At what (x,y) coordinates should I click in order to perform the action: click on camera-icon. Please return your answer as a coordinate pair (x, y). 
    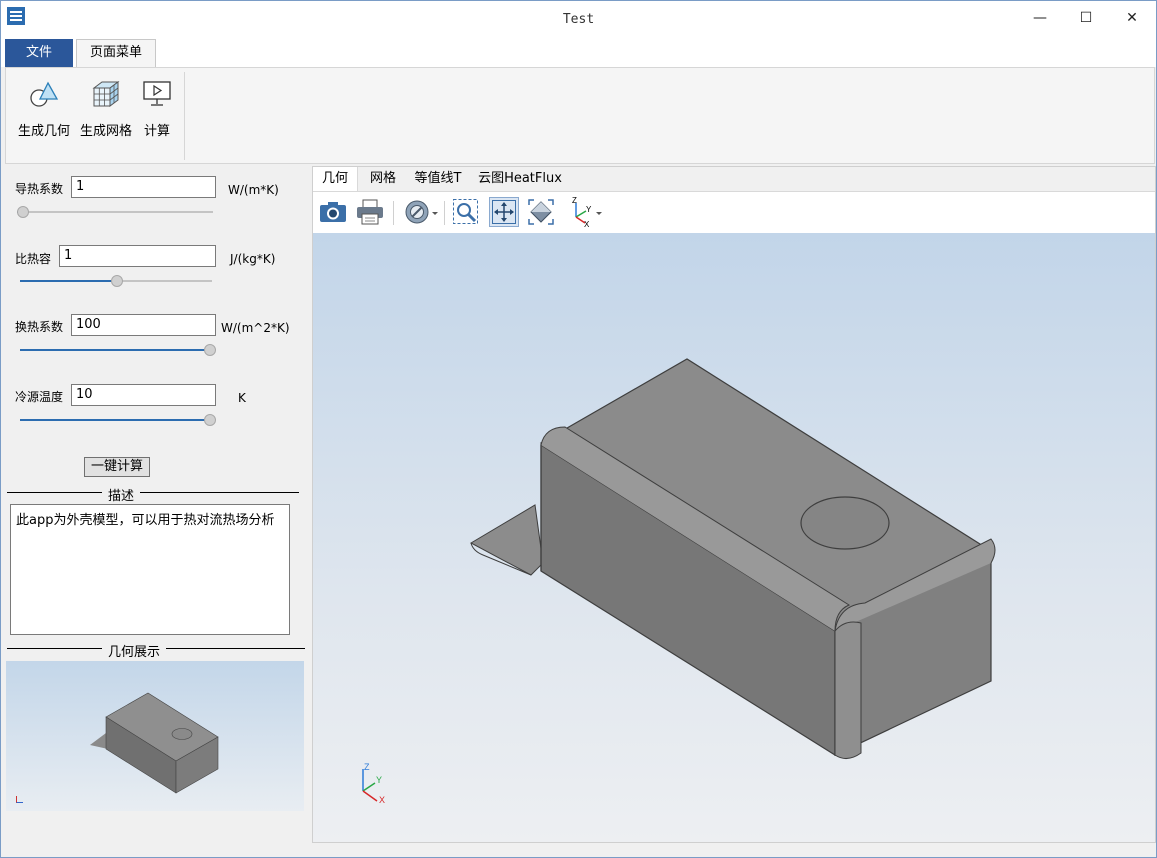
    Looking at the image, I should click on (333, 212).